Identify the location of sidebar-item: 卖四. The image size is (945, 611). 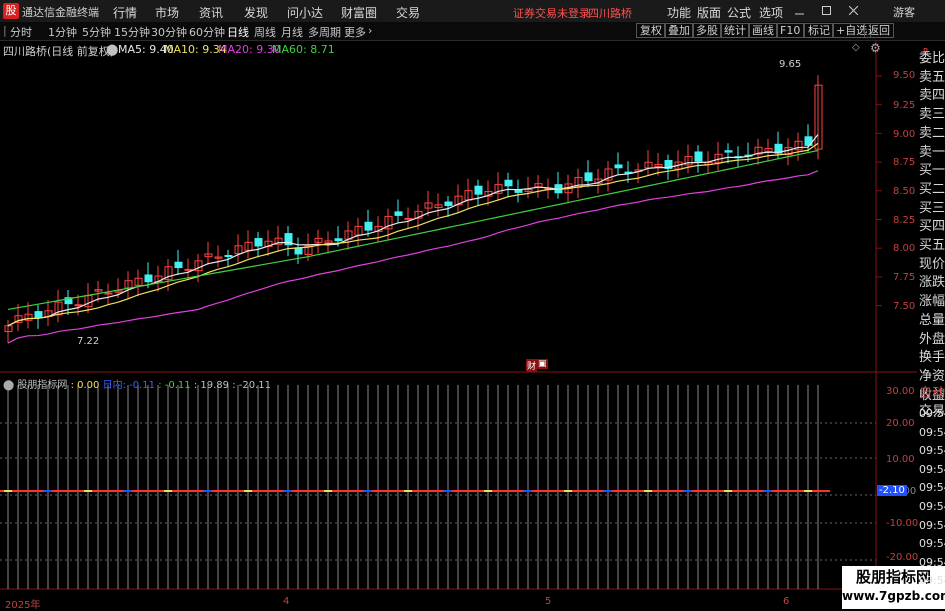
(932, 96).